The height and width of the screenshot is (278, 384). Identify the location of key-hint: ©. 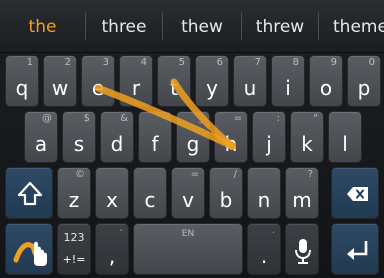
(80, 174).